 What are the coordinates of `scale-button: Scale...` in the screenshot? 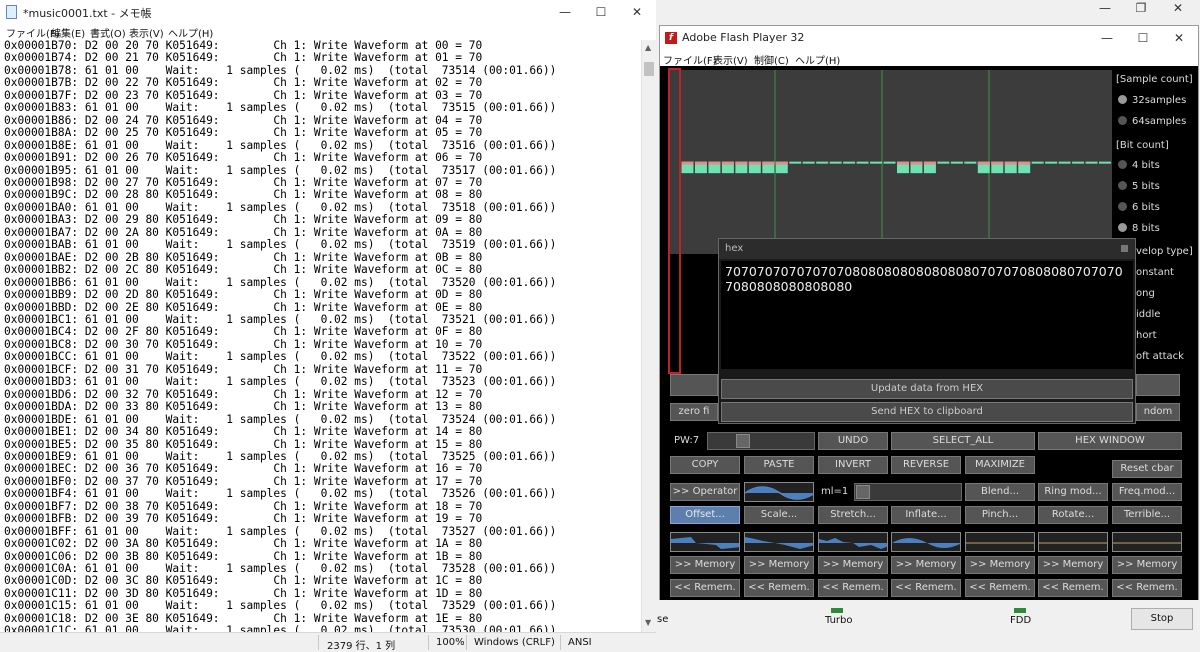 It's located at (779, 515).